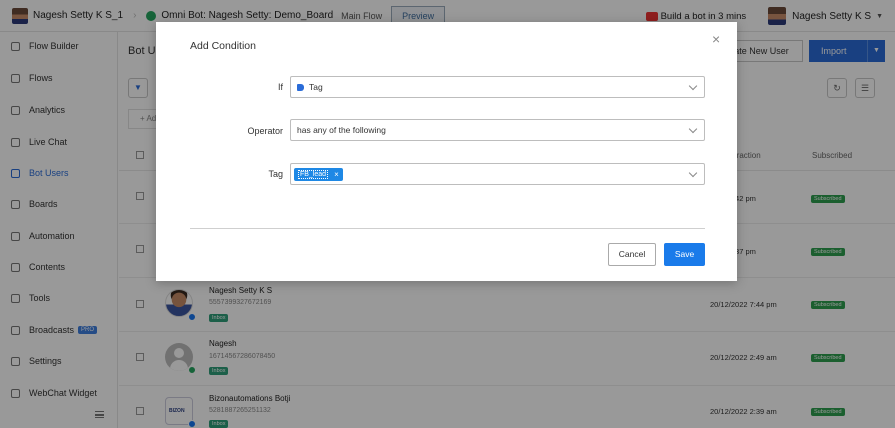  What do you see at coordinates (497, 130) in the screenshot?
I see `operator-select: has any of the following` at bounding box center [497, 130].